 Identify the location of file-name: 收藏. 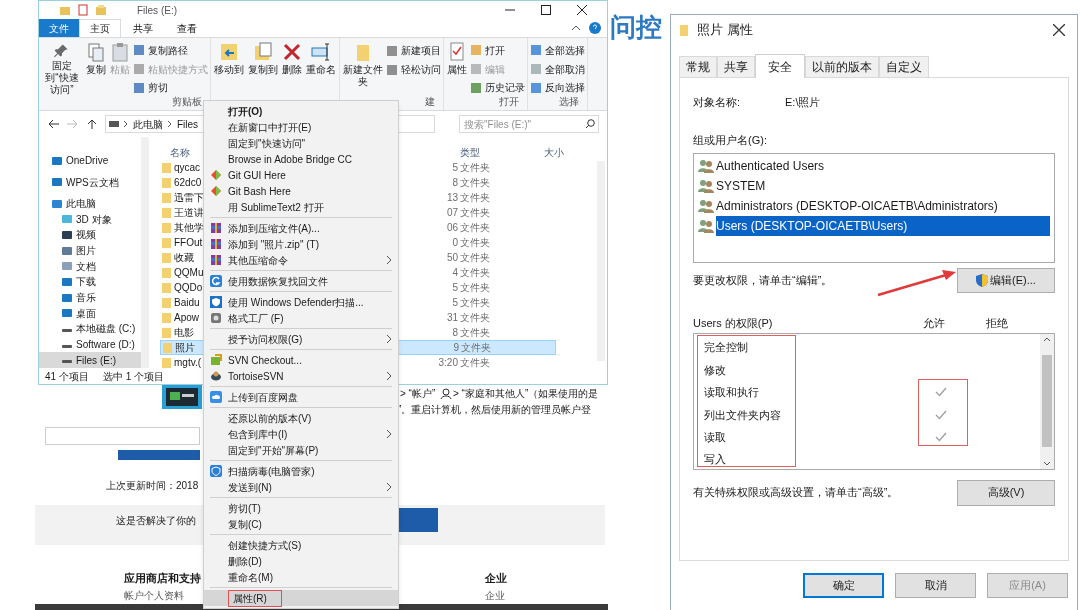
(184, 258).